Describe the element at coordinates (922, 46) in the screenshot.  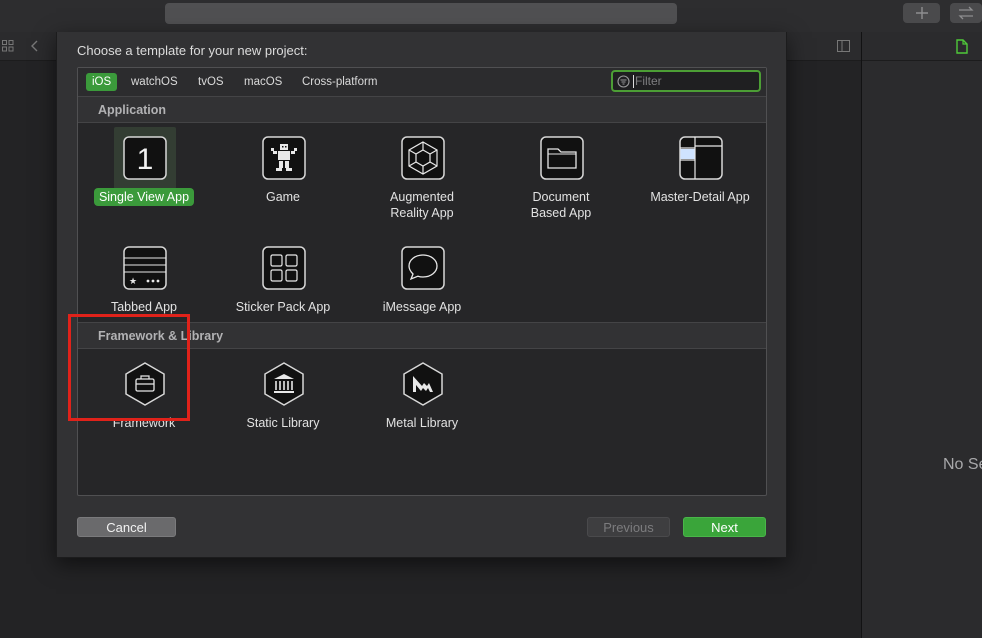
I see `inspector-tab-bar` at that location.